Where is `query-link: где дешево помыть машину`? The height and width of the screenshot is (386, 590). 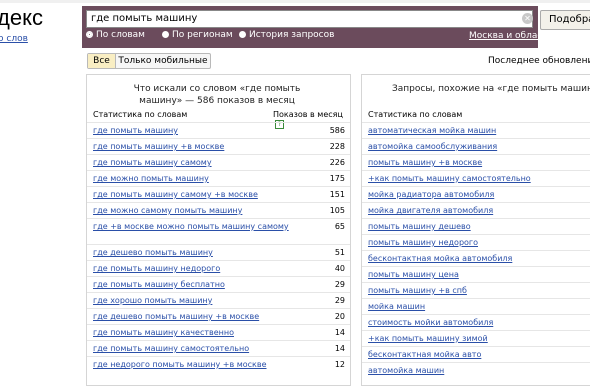
query-link: где дешево помыть машину is located at coordinates (153, 252).